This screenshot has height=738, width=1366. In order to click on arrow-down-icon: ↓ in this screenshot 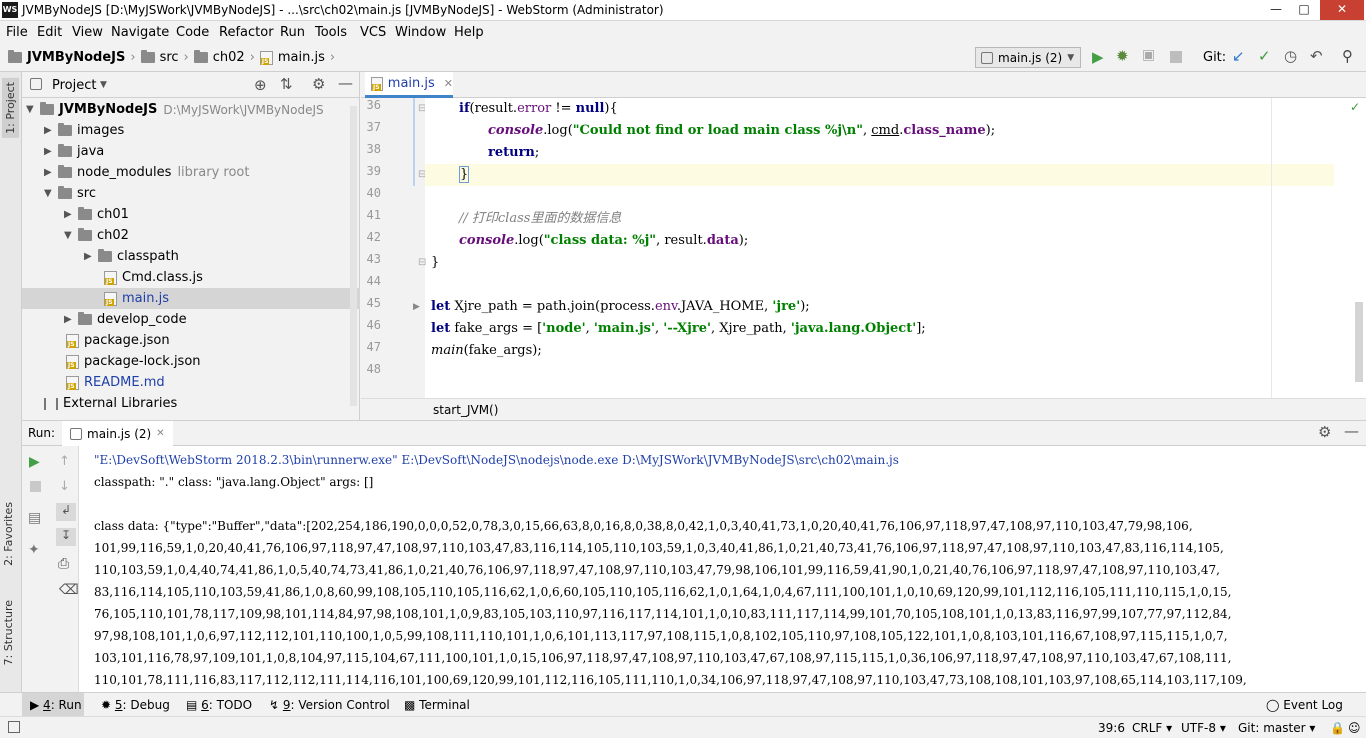, I will do `click(64, 486)`.